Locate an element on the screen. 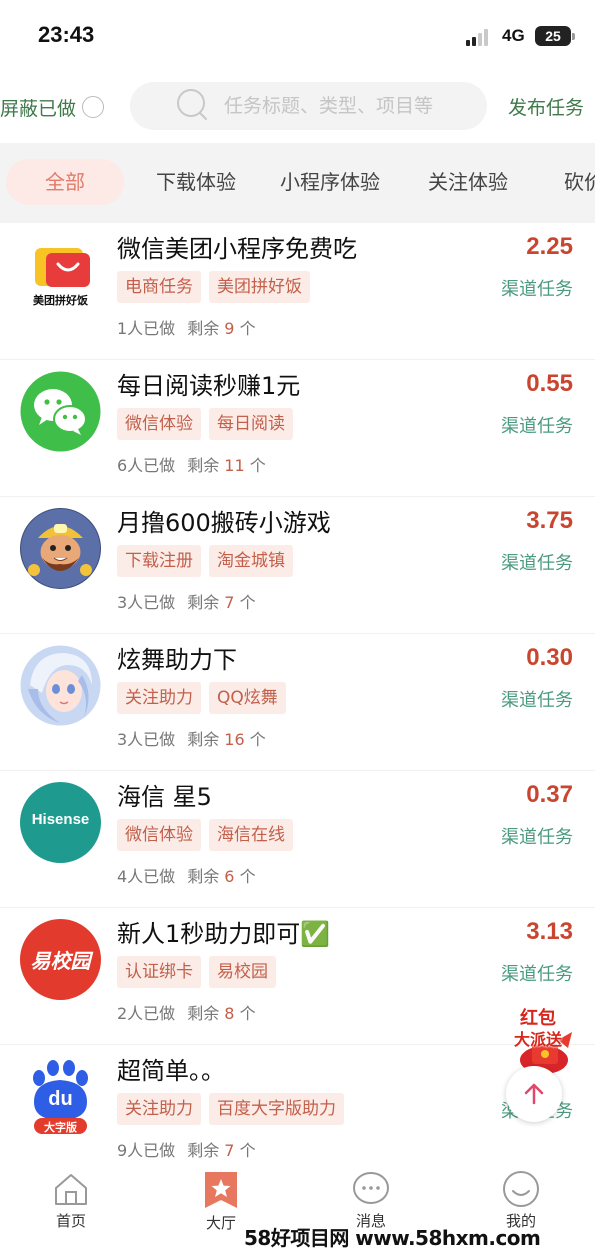  task-tag: 易校园 is located at coordinates (242, 972).